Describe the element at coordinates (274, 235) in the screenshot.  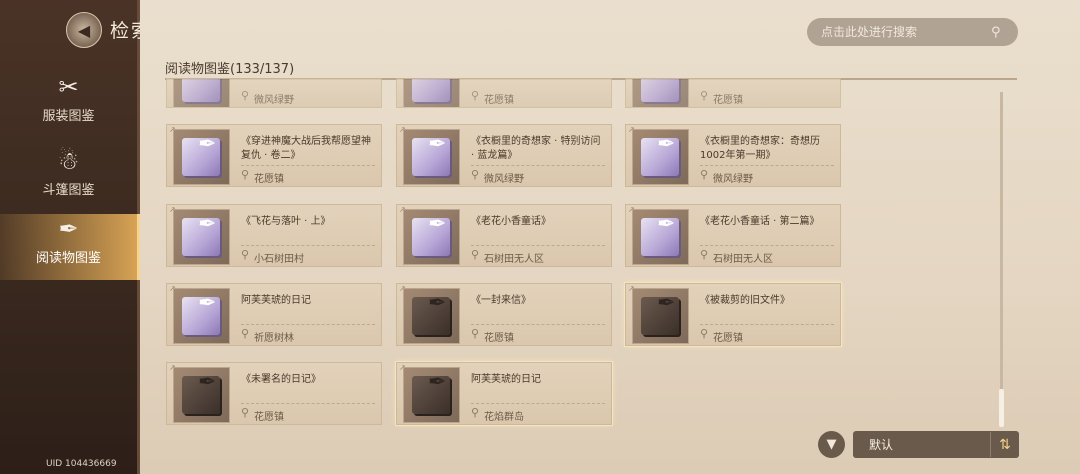
I see `book-card: ↗✒《飞花与落叶 · 上》⚲小石树田村` at that location.